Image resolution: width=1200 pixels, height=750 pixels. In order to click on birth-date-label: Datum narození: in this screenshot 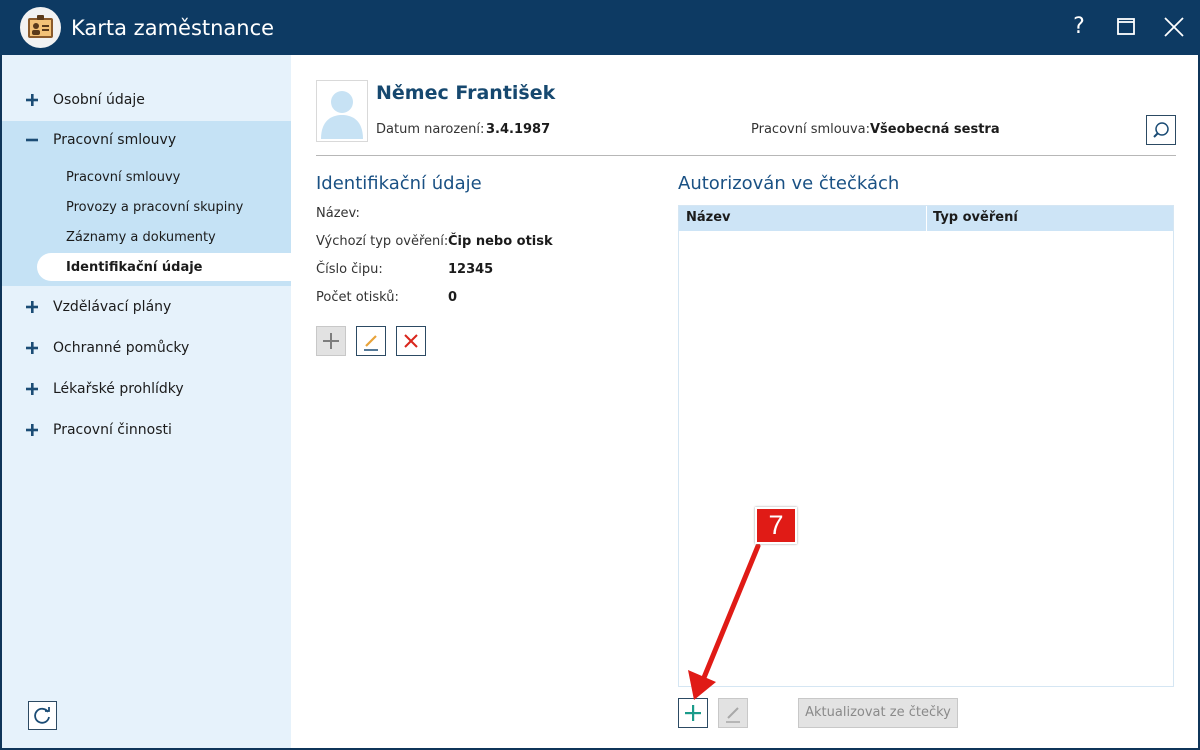, I will do `click(430, 129)`.